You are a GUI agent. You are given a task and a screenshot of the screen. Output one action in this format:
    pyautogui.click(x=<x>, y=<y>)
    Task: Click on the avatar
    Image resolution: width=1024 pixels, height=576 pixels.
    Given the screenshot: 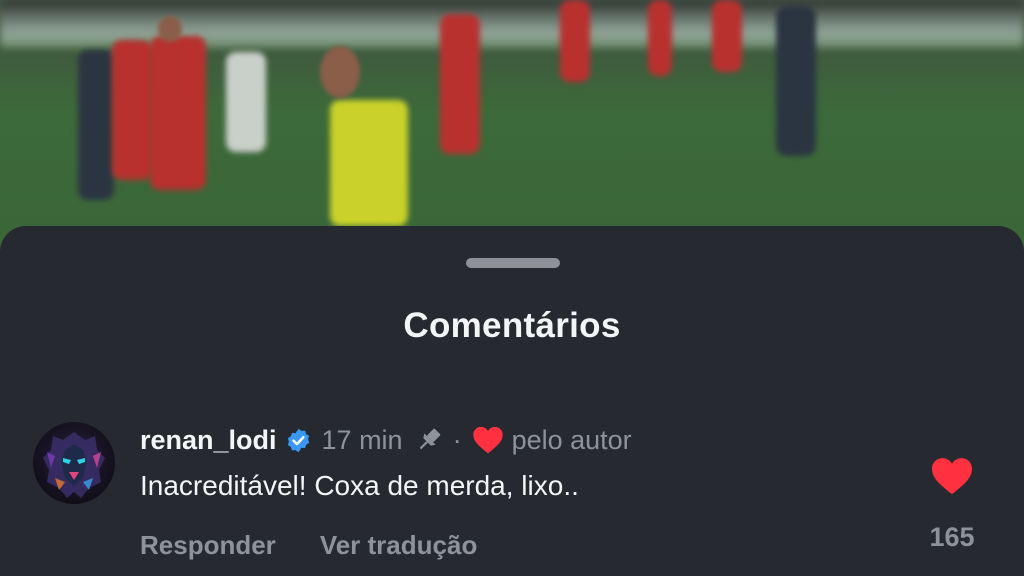 What is the action you would take?
    pyautogui.click(x=74, y=463)
    